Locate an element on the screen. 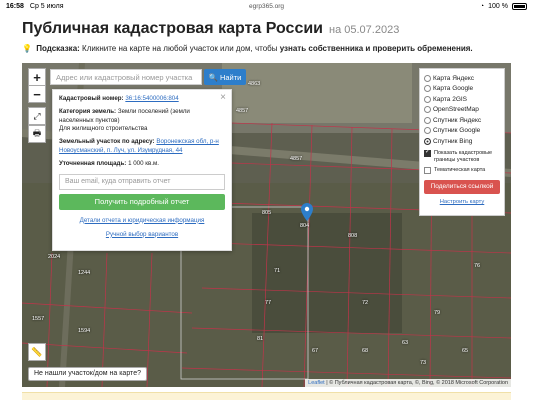 The height and width of the screenshot is (400, 533). cadastral-link: 36:16:5400006:804 is located at coordinates (151, 98).